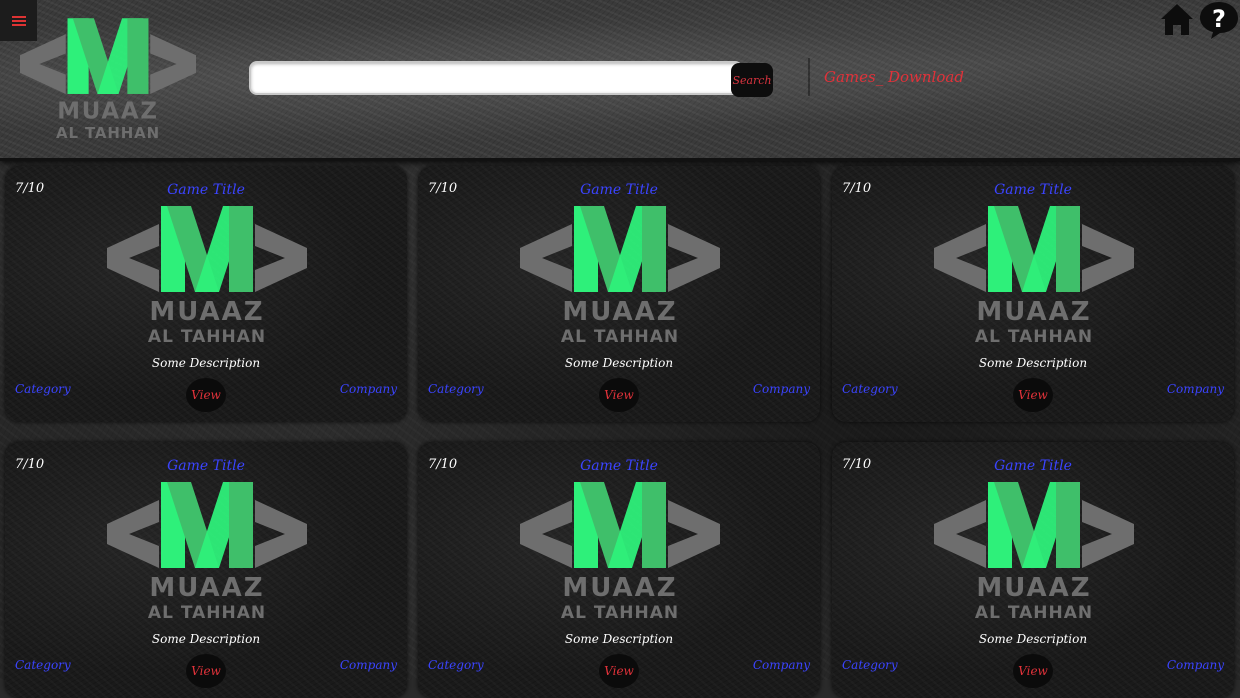  I want to click on search-button: Search, so click(752, 80).